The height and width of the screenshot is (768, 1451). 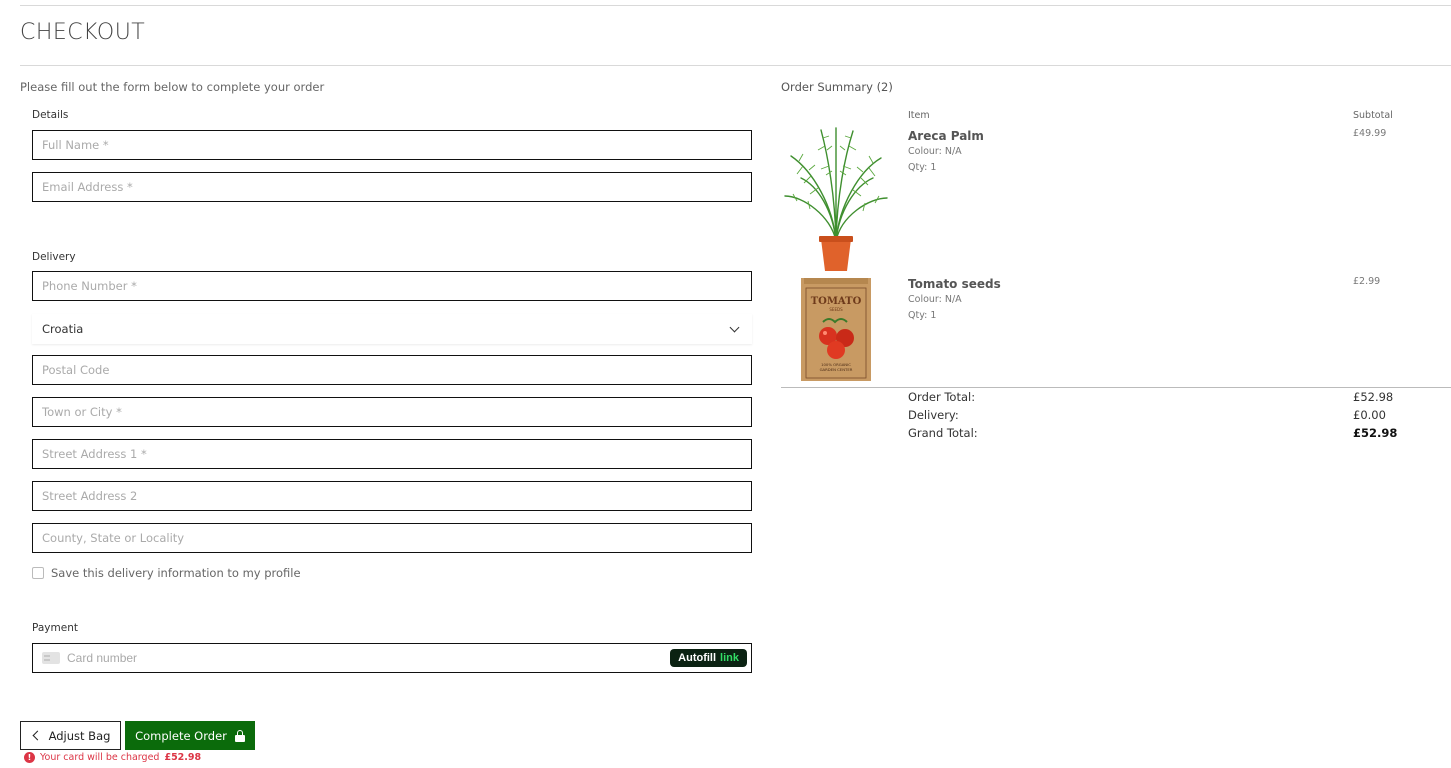 What do you see at coordinates (836, 309) in the screenshot?
I see `seed-packet-subtitle: SEEDS` at bounding box center [836, 309].